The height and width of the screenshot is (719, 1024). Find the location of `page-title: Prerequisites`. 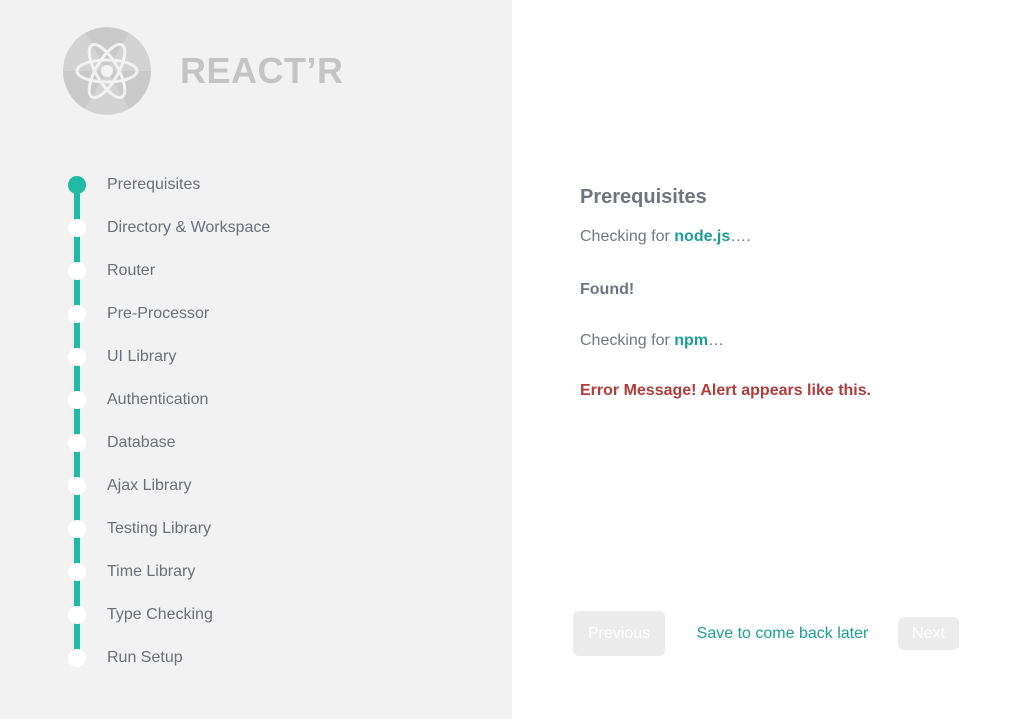

page-title: Prerequisites is located at coordinates (643, 197).